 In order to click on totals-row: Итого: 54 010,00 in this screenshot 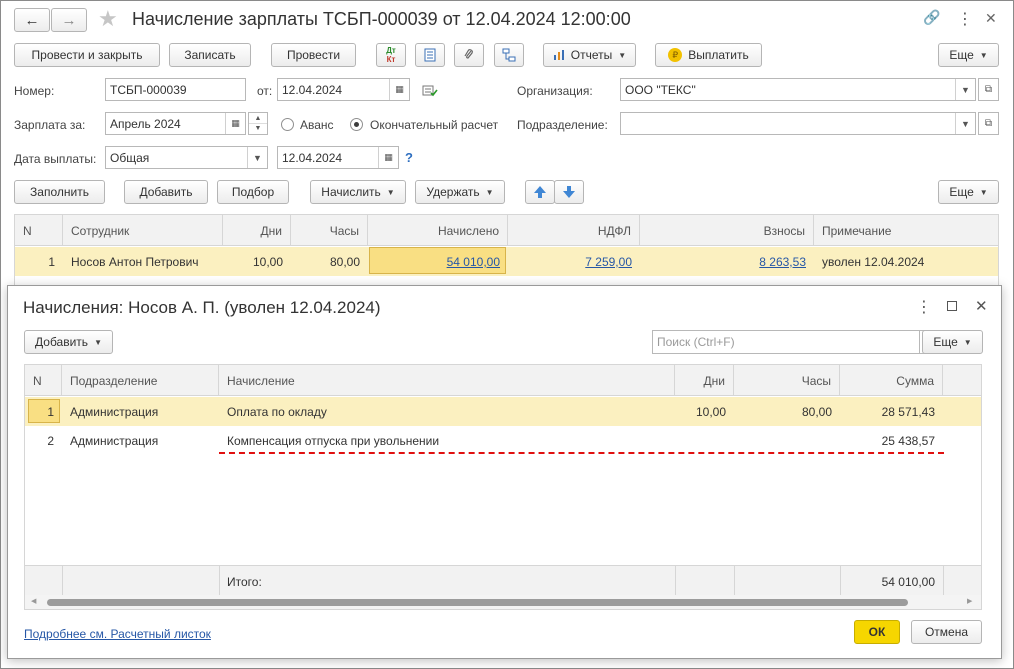, I will do `click(503, 580)`.